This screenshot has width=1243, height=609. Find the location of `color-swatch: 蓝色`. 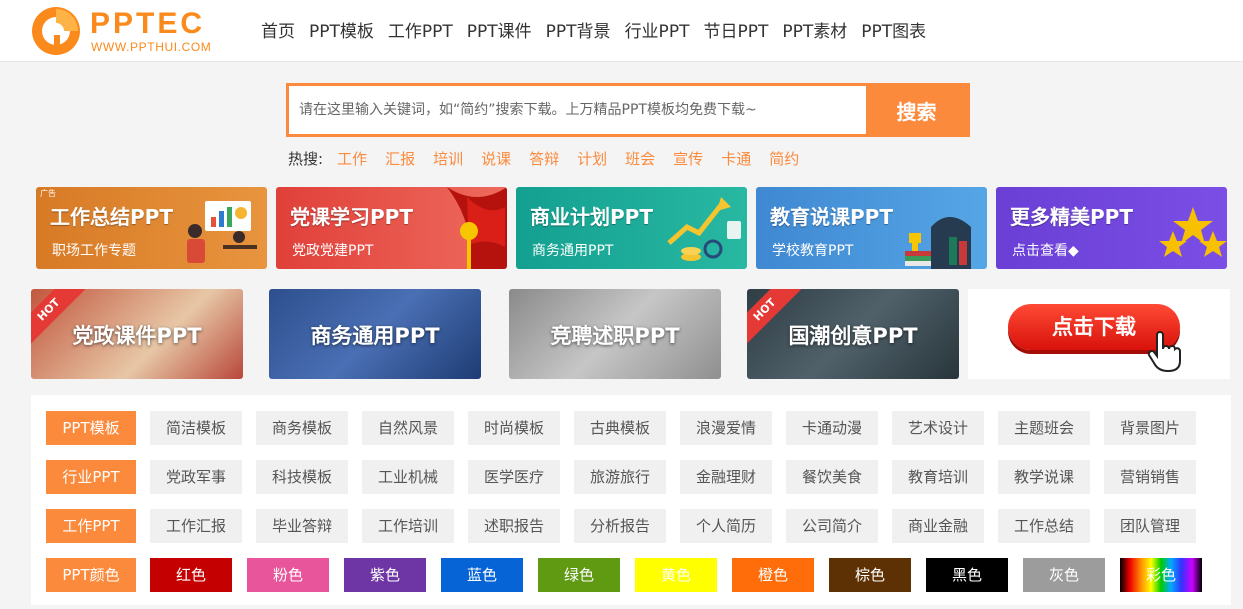

color-swatch: 蓝色 is located at coordinates (482, 575).